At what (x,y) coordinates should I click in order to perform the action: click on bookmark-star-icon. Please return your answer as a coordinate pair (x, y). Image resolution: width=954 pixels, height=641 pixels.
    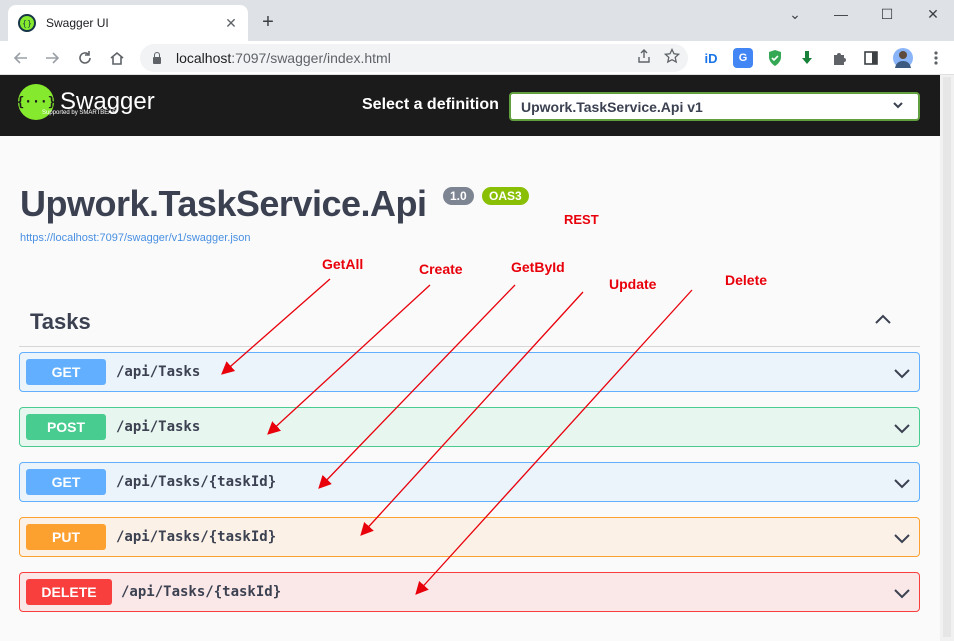
    Looking at the image, I should click on (672, 56).